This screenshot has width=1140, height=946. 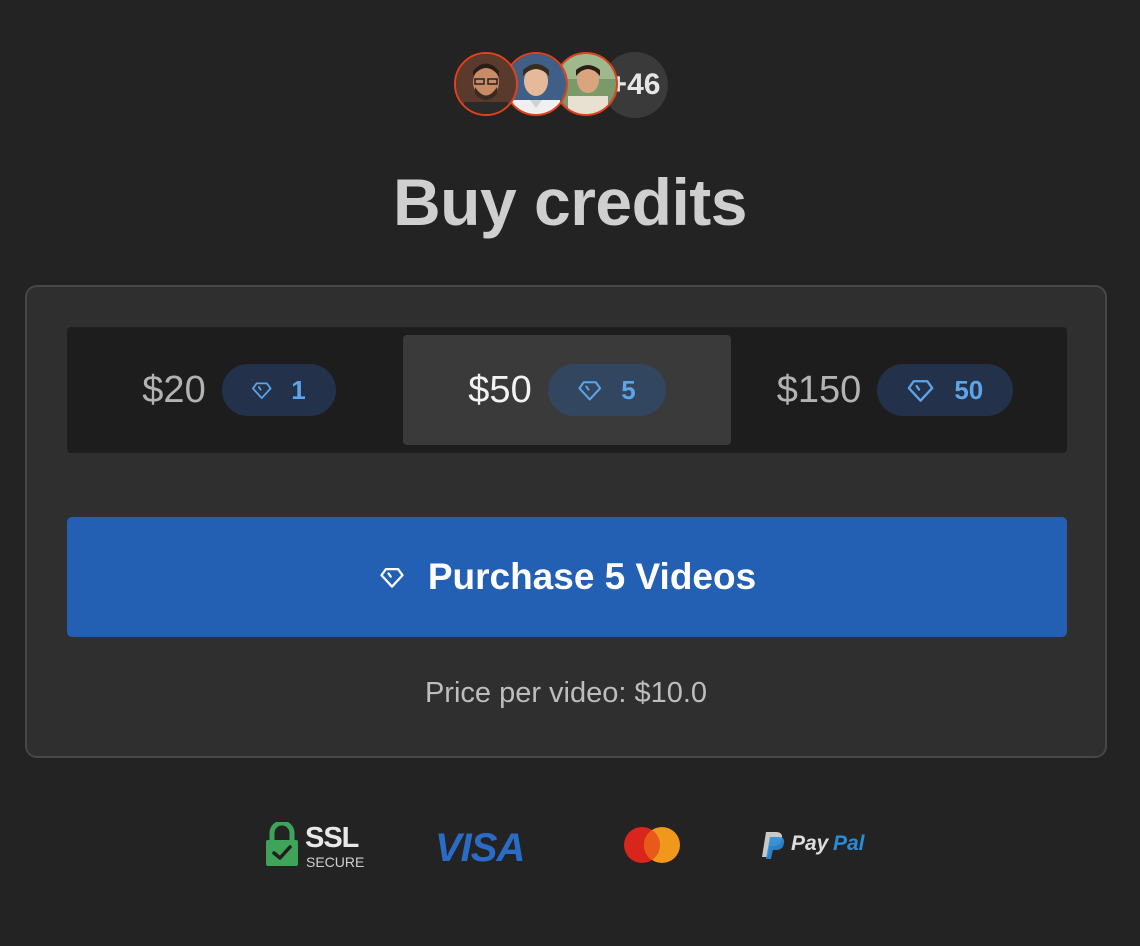 I want to click on option-150: $150 50, so click(x=895, y=390).